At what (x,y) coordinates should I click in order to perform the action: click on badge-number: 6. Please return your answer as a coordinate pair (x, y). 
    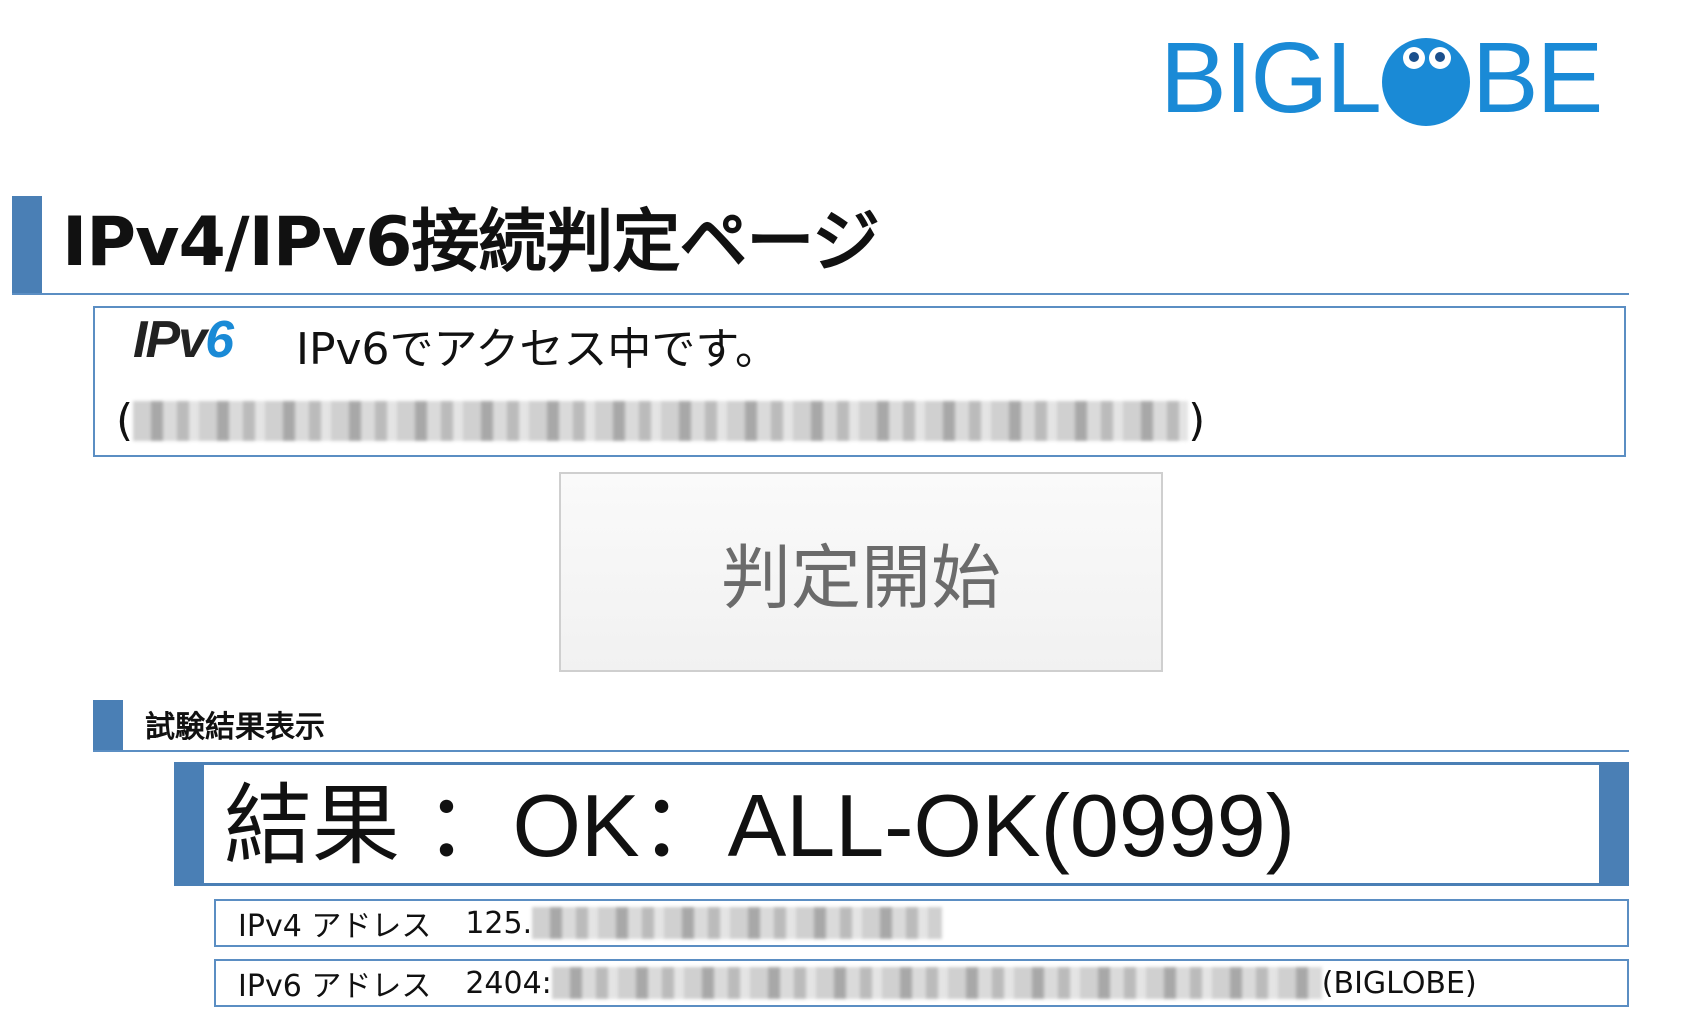
    Looking at the image, I should click on (219, 340).